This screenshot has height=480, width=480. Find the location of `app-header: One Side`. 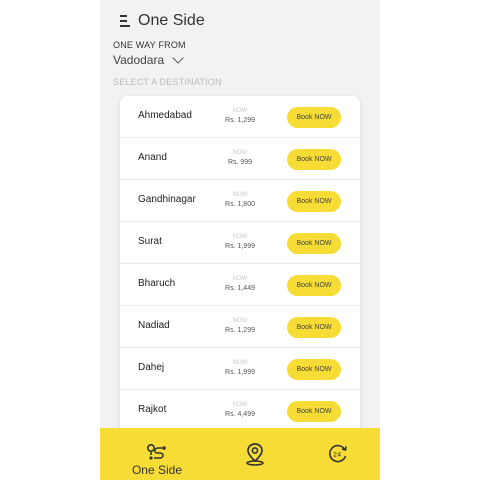

app-header: One Side is located at coordinates (162, 21).